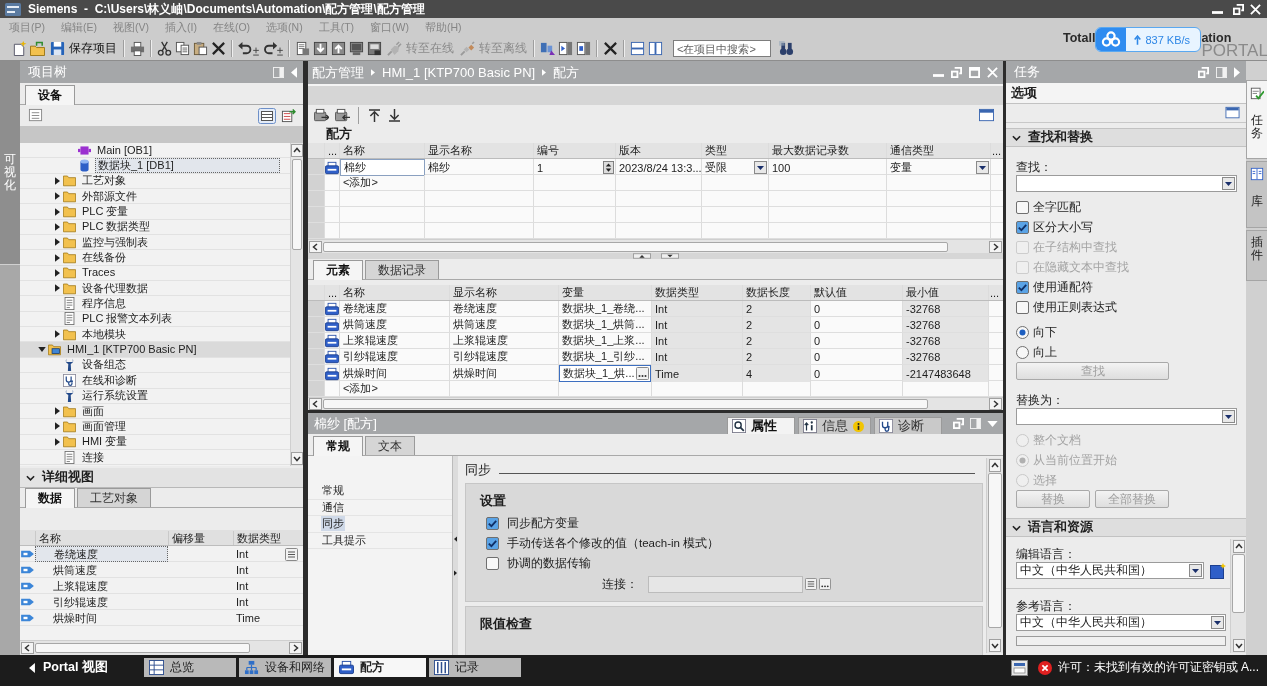 The image size is (1267, 686). I want to click on section-header: 详细视图, so click(161, 478).